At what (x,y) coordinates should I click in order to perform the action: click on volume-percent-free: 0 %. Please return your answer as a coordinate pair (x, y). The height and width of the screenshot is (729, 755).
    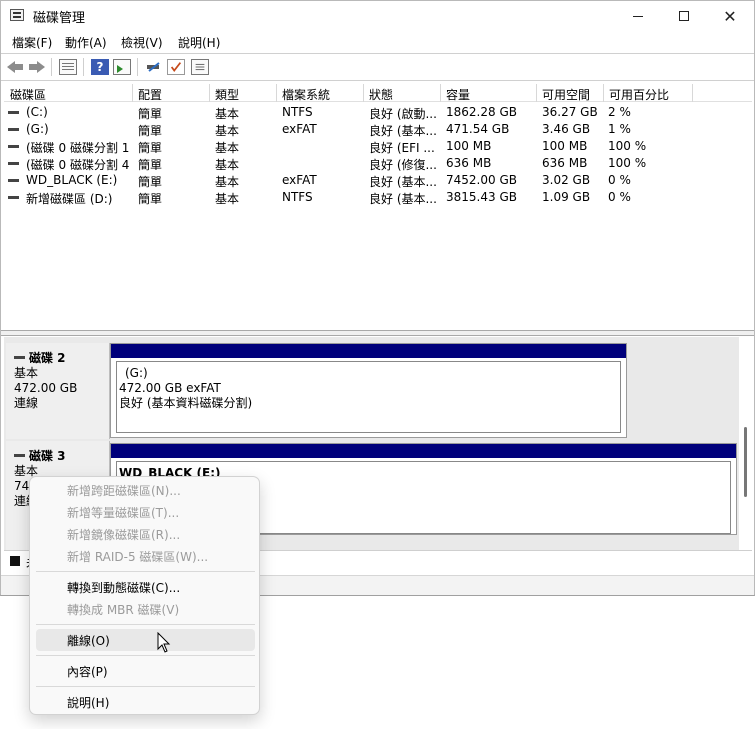
    Looking at the image, I should click on (619, 197).